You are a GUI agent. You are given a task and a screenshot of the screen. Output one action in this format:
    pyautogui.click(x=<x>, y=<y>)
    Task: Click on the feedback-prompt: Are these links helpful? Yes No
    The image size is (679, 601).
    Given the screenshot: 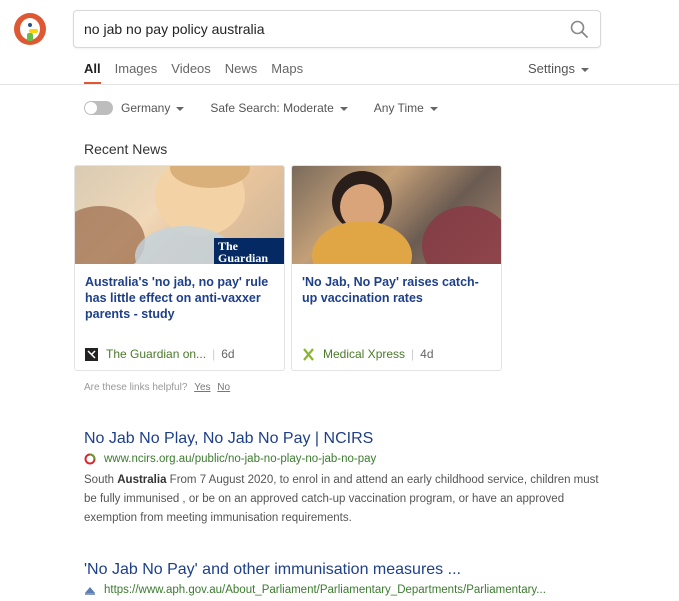 What is the action you would take?
    pyautogui.click(x=157, y=387)
    